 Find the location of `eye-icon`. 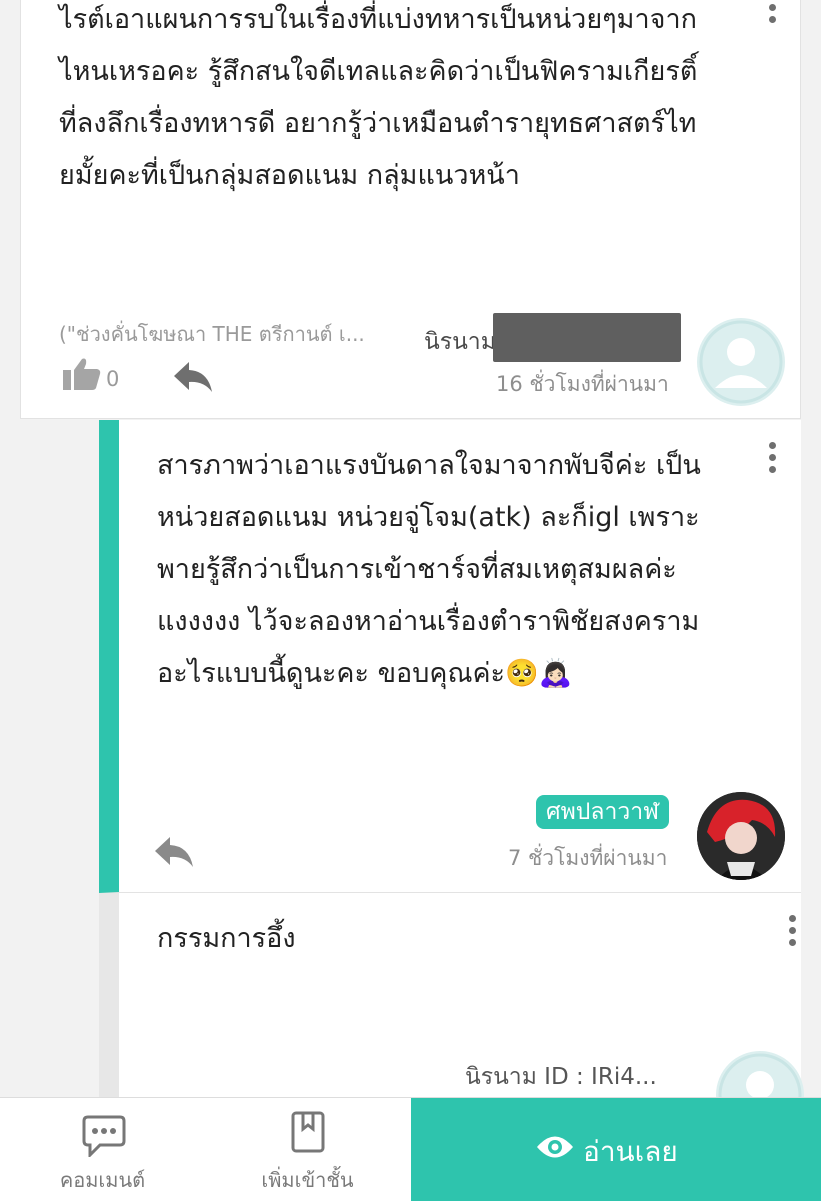

eye-icon is located at coordinates (555, 1147).